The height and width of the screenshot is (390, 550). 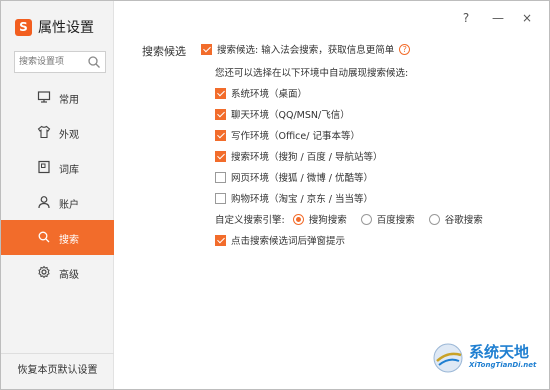 What do you see at coordinates (66, 28) in the screenshot?
I see `app-title: 属性设置` at bounding box center [66, 28].